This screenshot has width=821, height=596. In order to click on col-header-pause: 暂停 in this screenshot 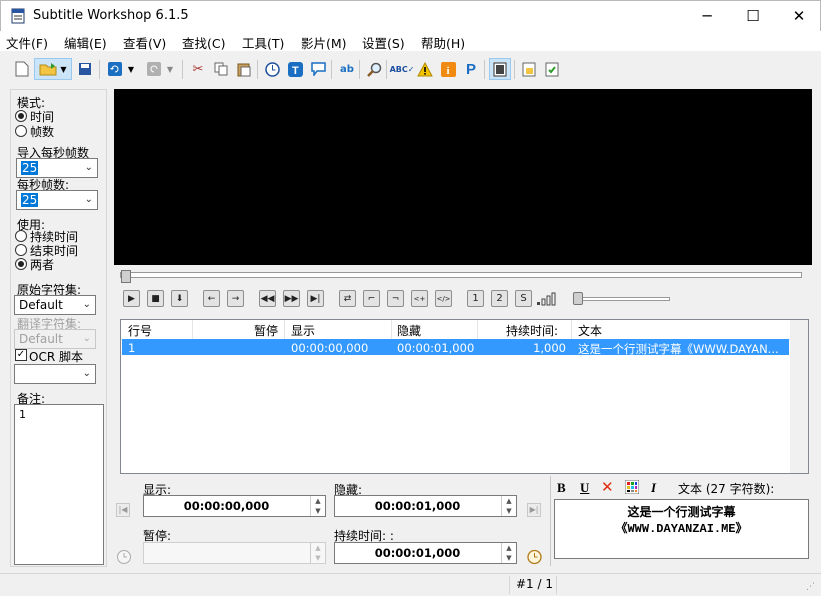, I will do `click(266, 330)`.